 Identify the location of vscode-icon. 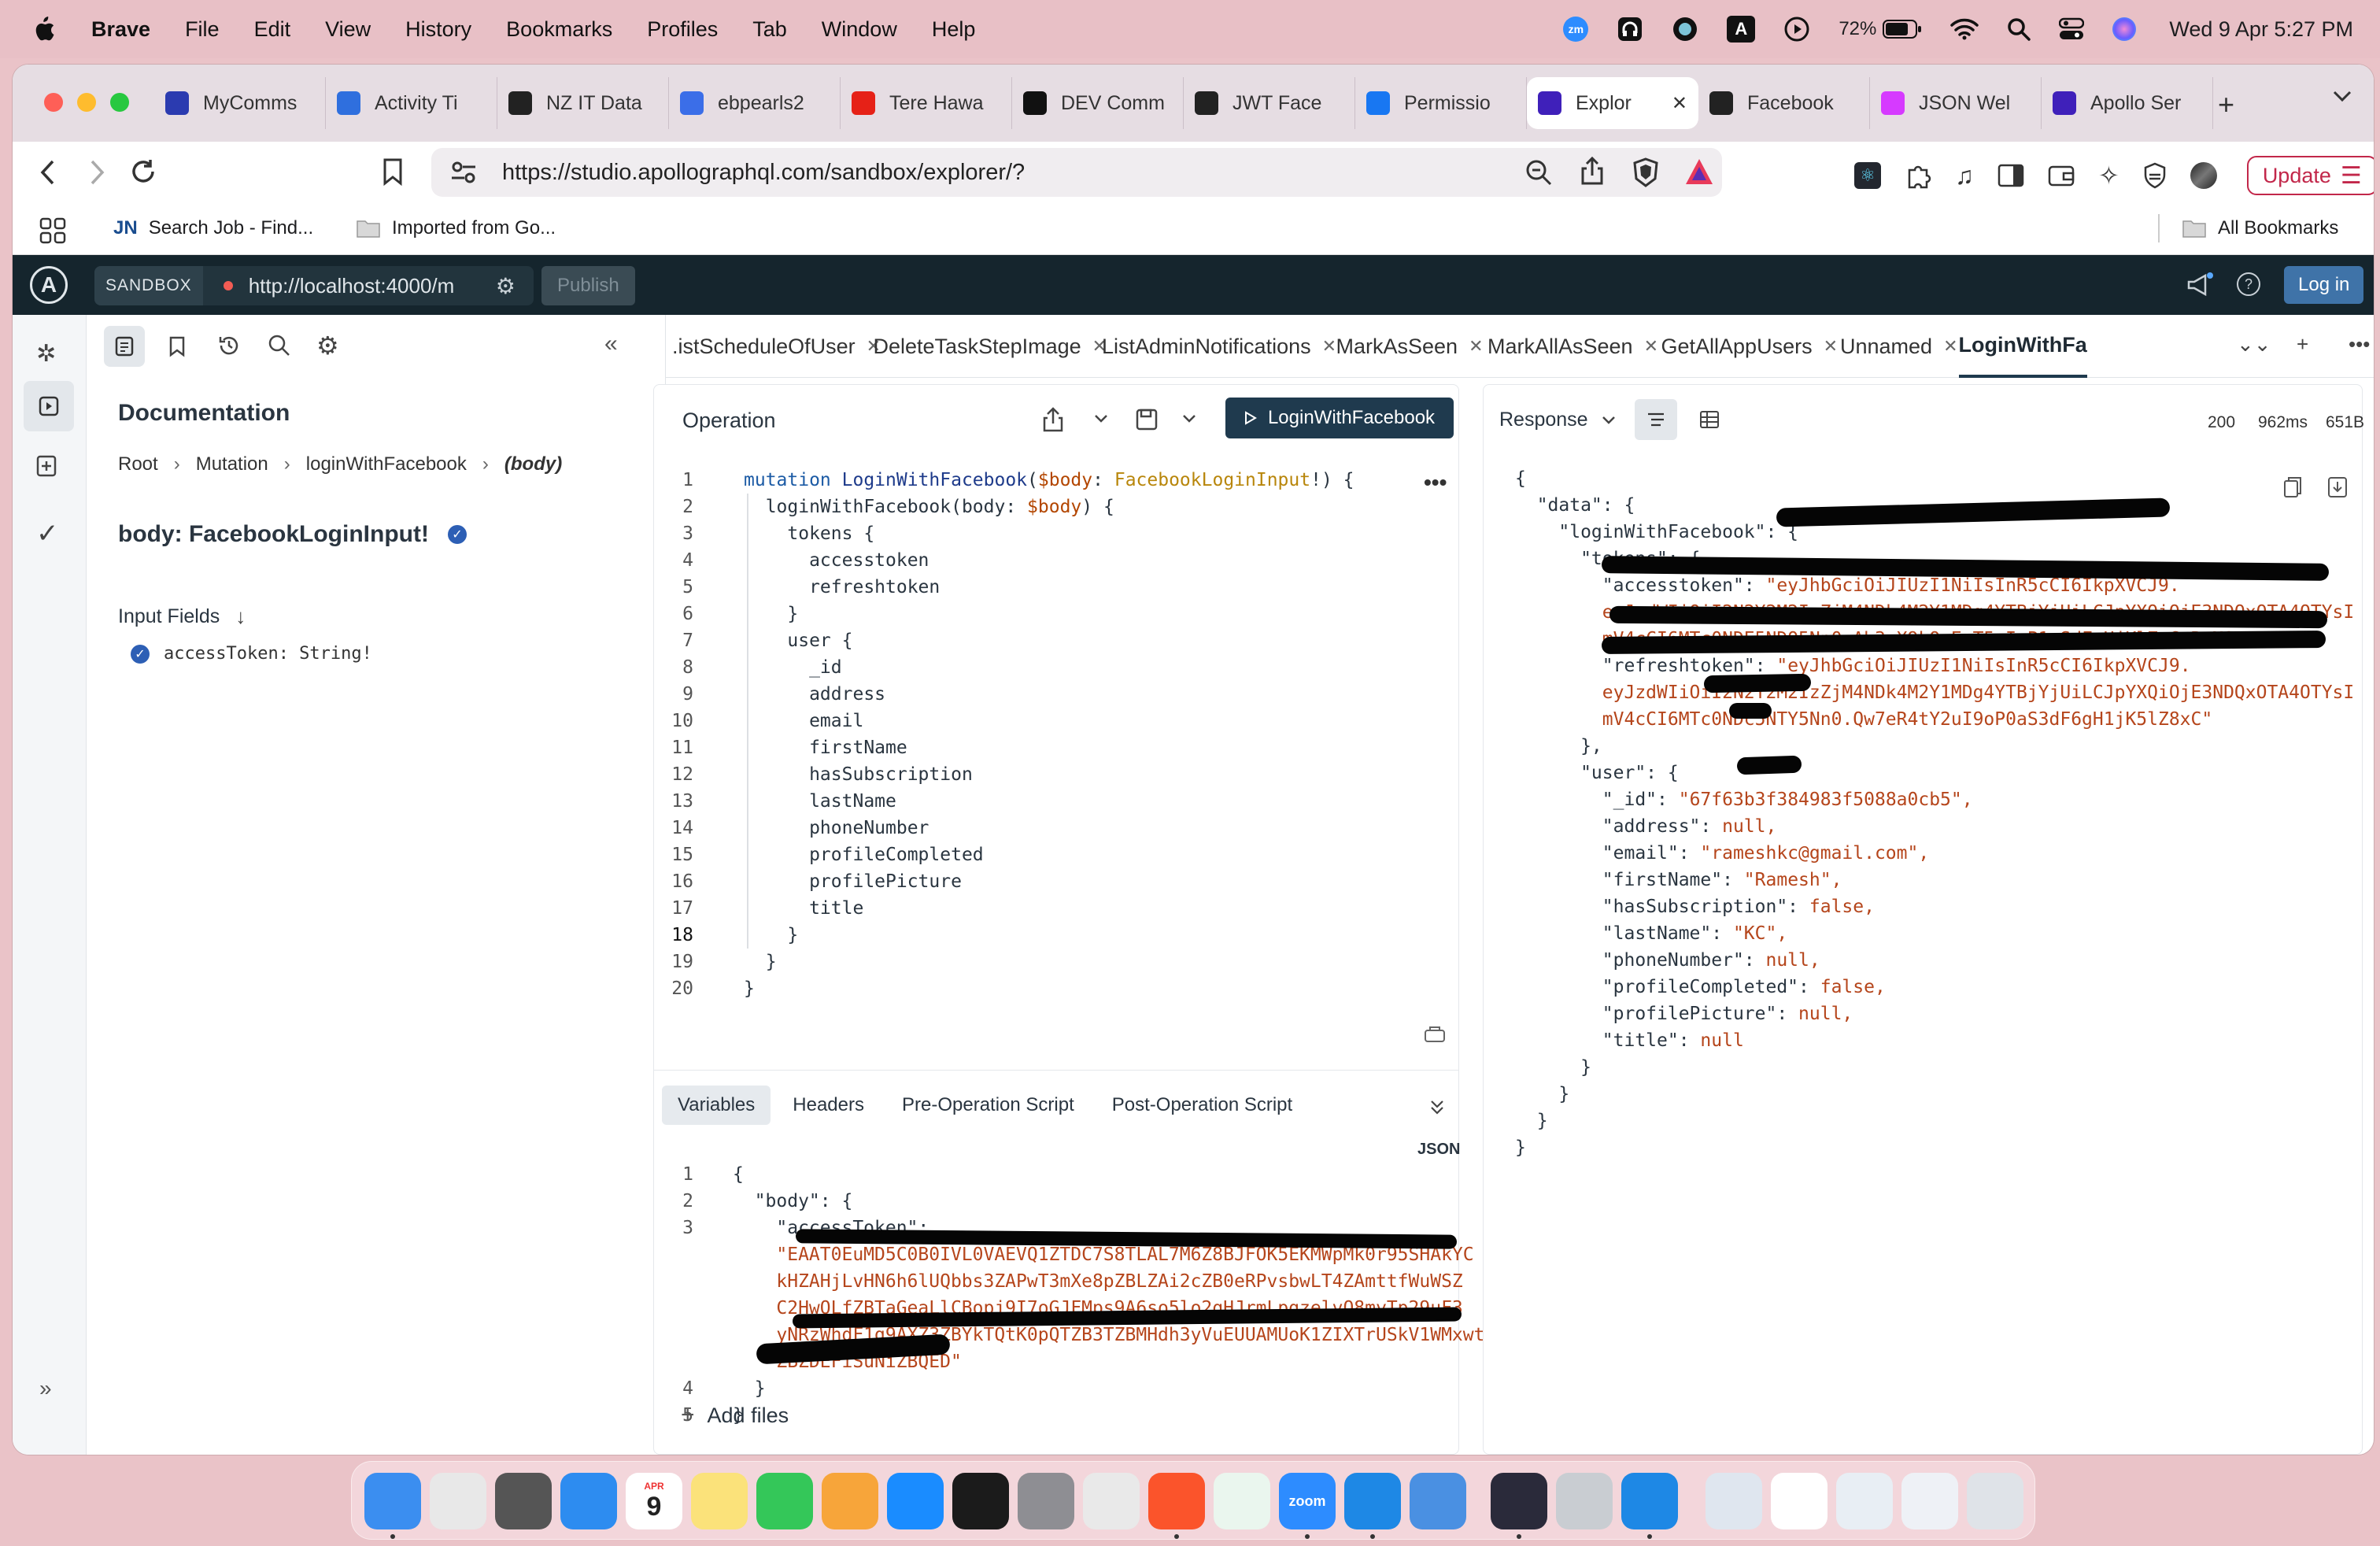
(1372, 1501).